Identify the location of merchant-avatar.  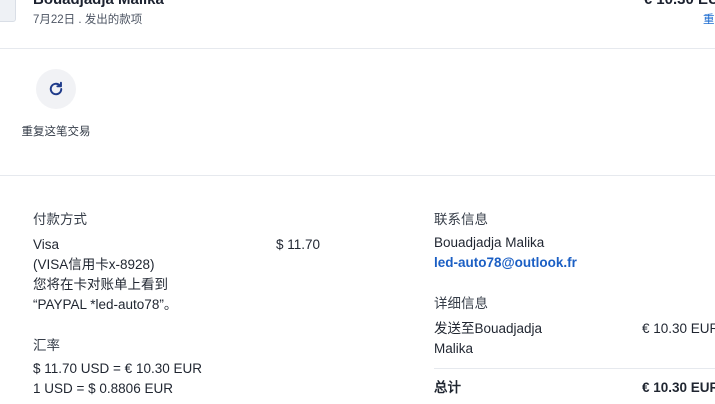
(8, 11).